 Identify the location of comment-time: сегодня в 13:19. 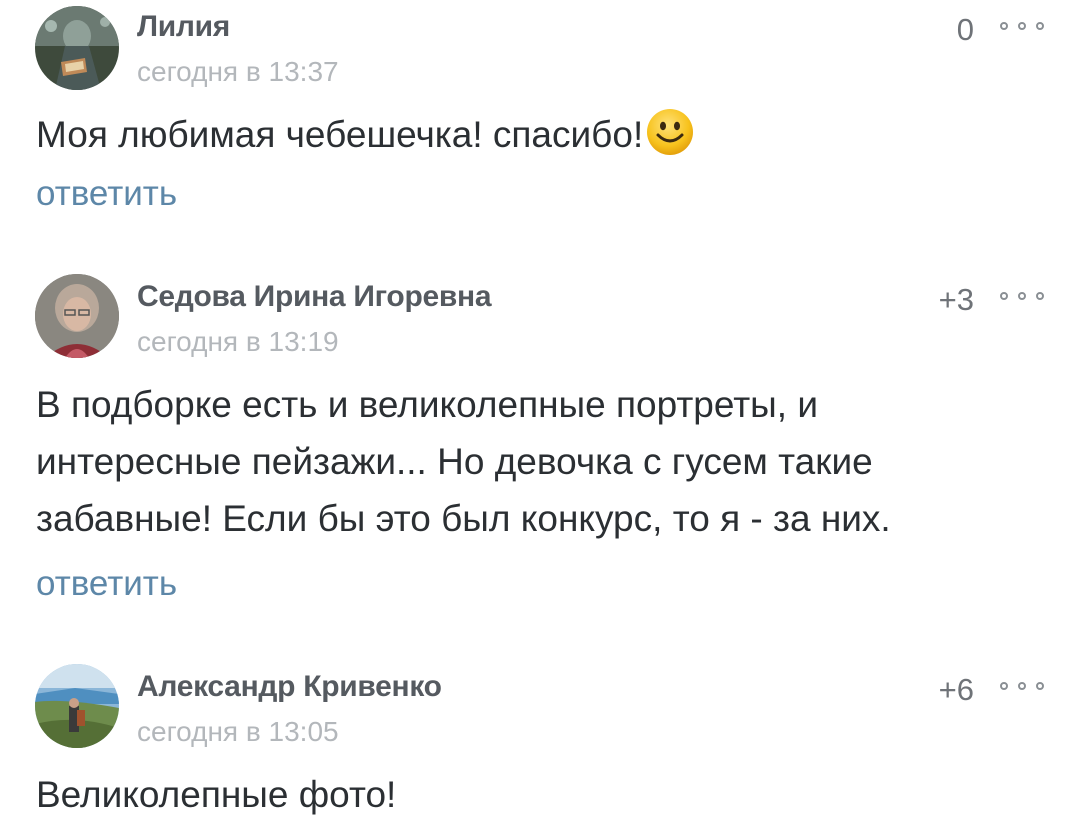
(238, 341).